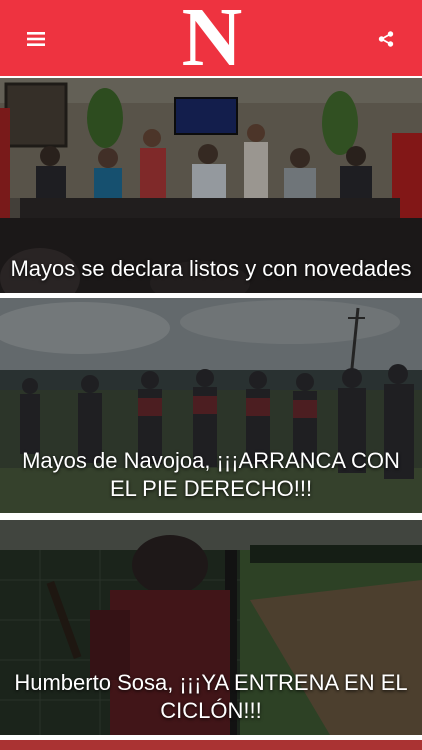 Image resolution: width=422 pixels, height=750 pixels. Describe the element at coordinates (211, 269) in the screenshot. I see `article-headline: Mayos se declara listos y con novedades` at that location.